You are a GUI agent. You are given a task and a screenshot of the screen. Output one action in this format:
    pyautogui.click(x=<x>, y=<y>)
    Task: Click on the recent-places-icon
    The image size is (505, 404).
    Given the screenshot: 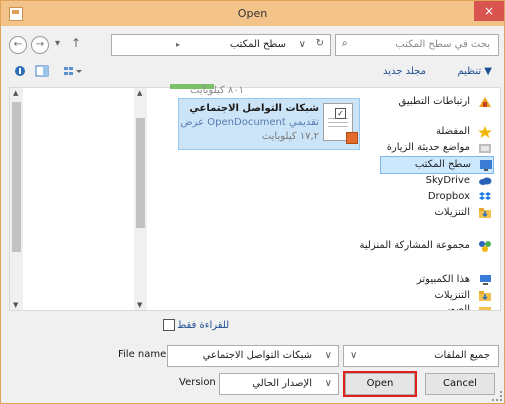 What is the action you would take?
    pyautogui.click(x=485, y=148)
    